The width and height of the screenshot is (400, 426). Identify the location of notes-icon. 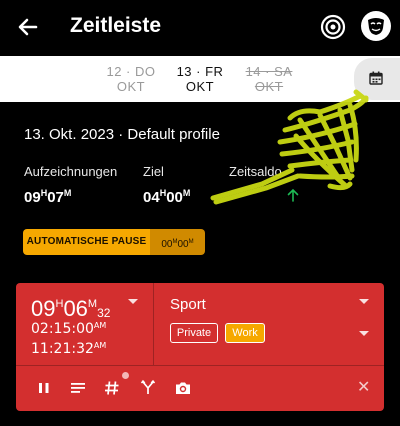
(78, 388).